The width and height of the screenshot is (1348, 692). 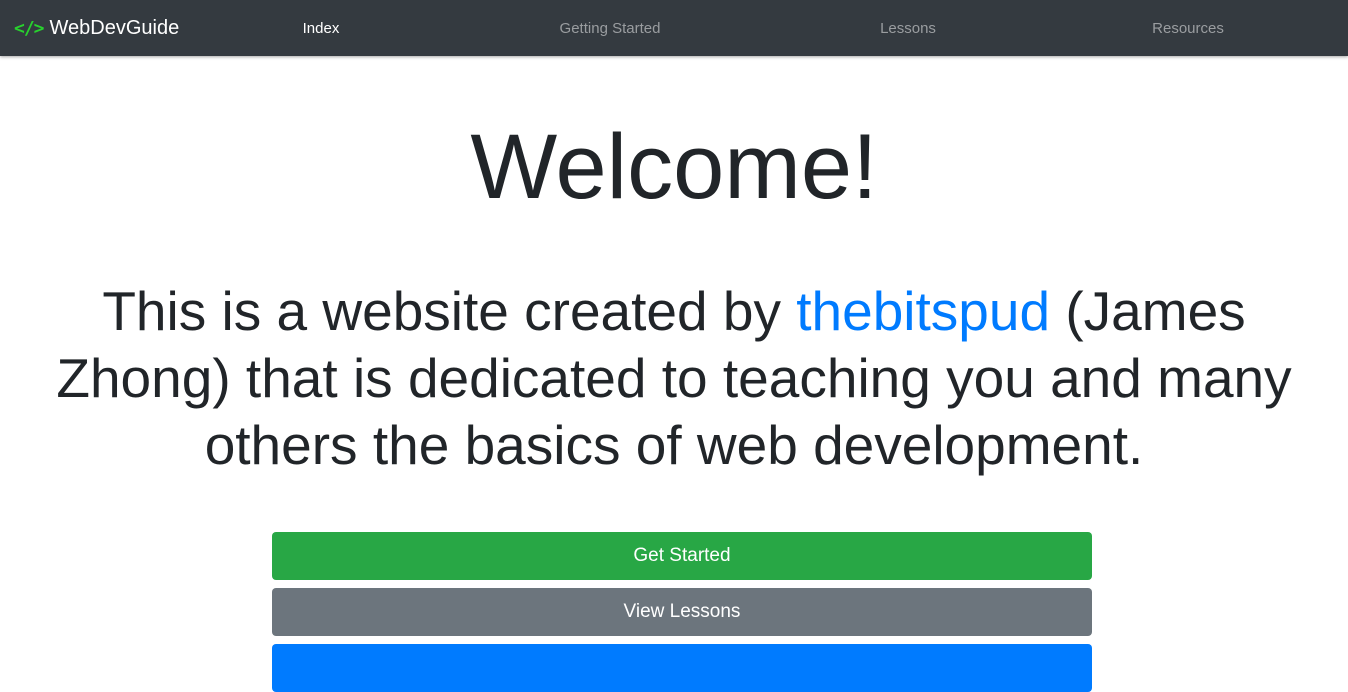 What do you see at coordinates (923, 311) in the screenshot?
I see `author-link: thebitspud` at bounding box center [923, 311].